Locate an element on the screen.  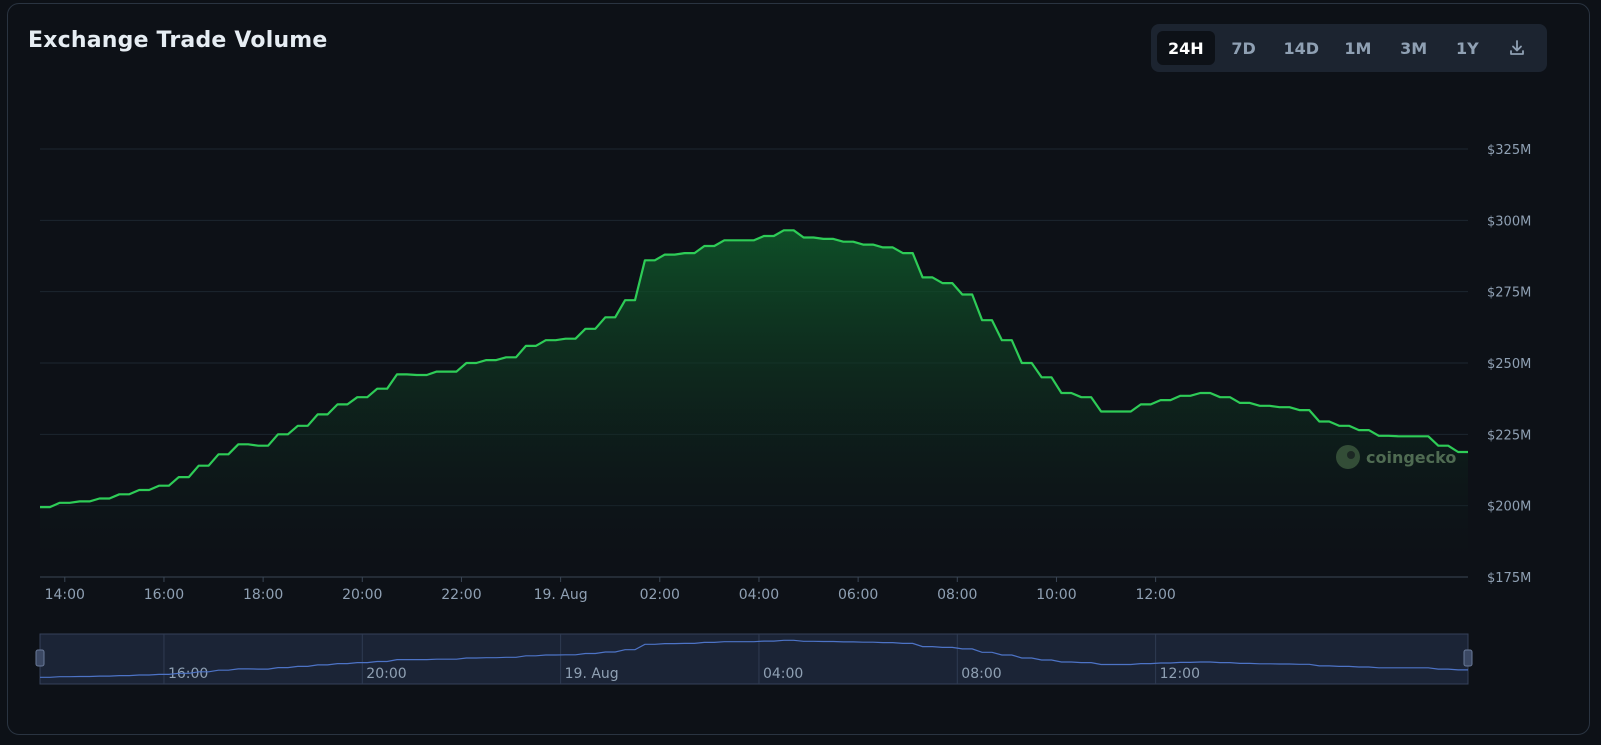
x-tick-label: 18:00 is located at coordinates (263, 595).